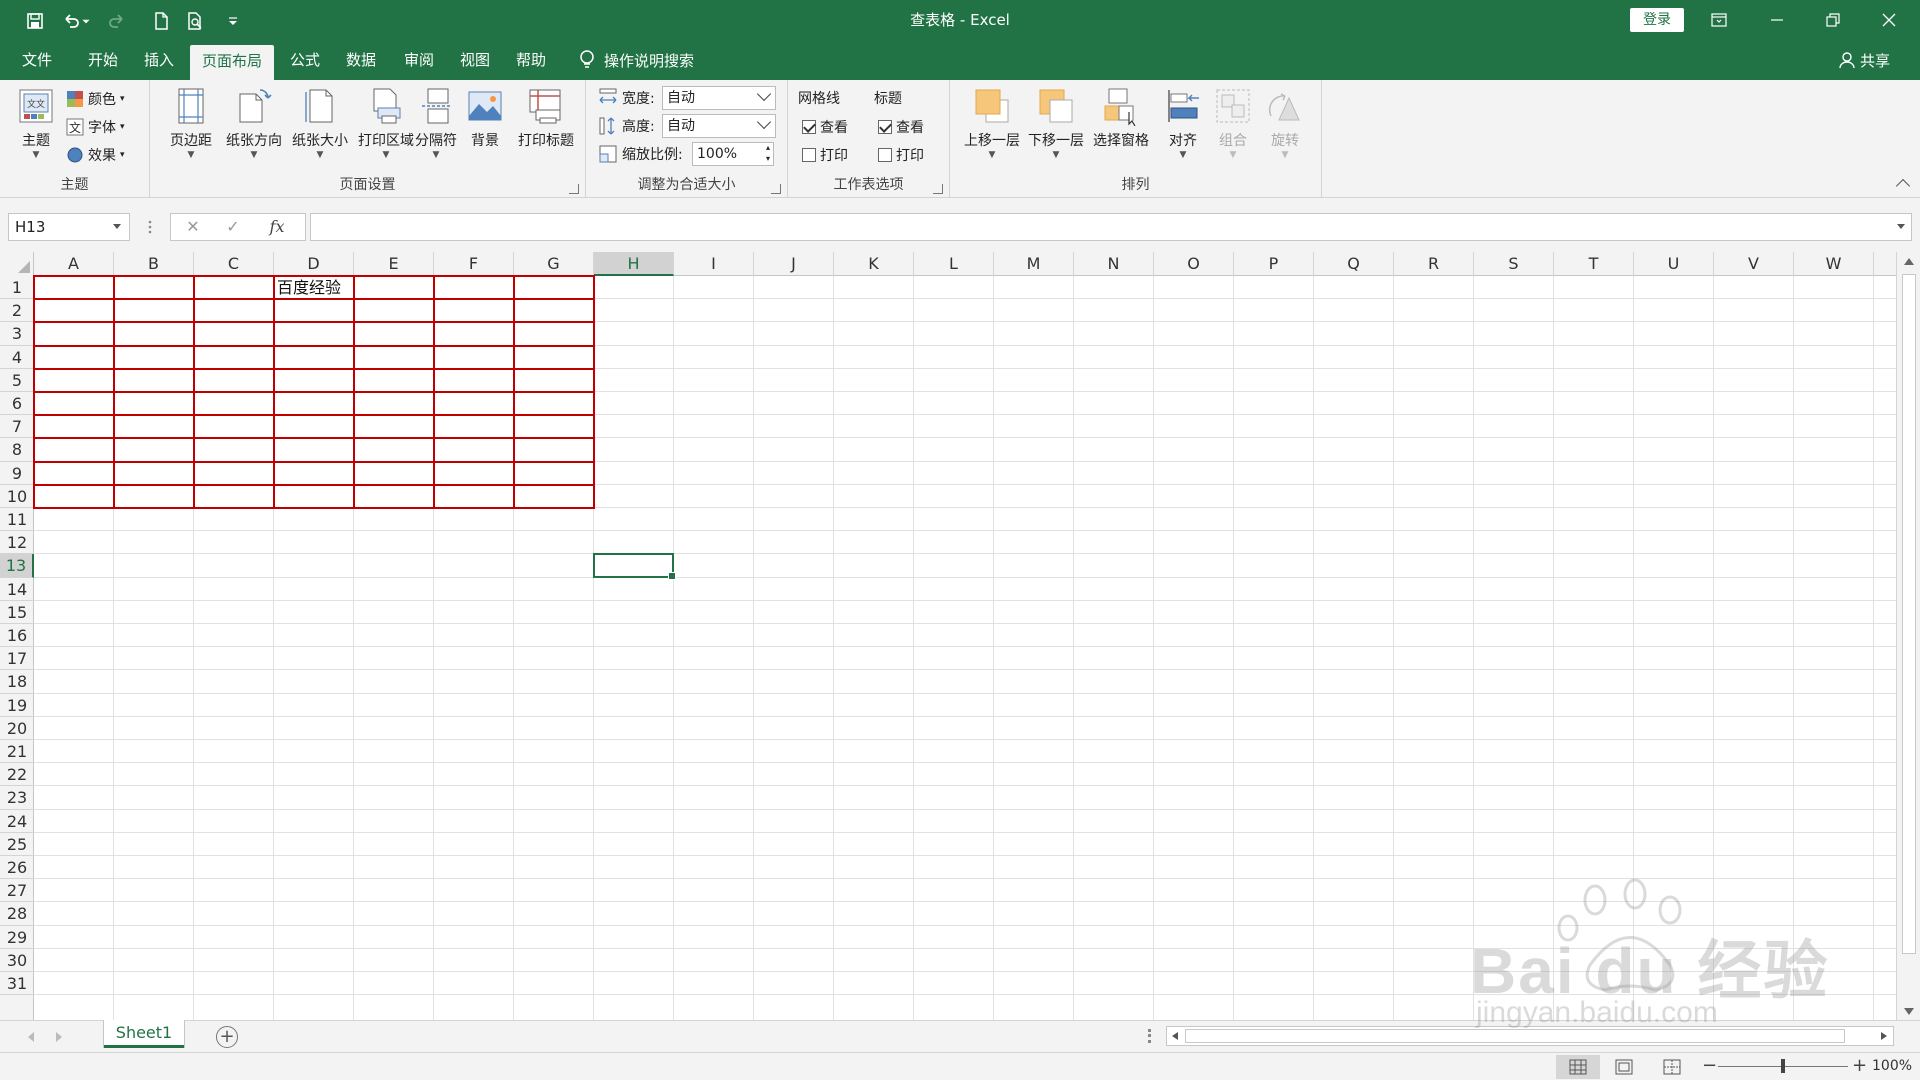 The image size is (1920, 1080). I want to click on background-button: 背景, so click(485, 126).